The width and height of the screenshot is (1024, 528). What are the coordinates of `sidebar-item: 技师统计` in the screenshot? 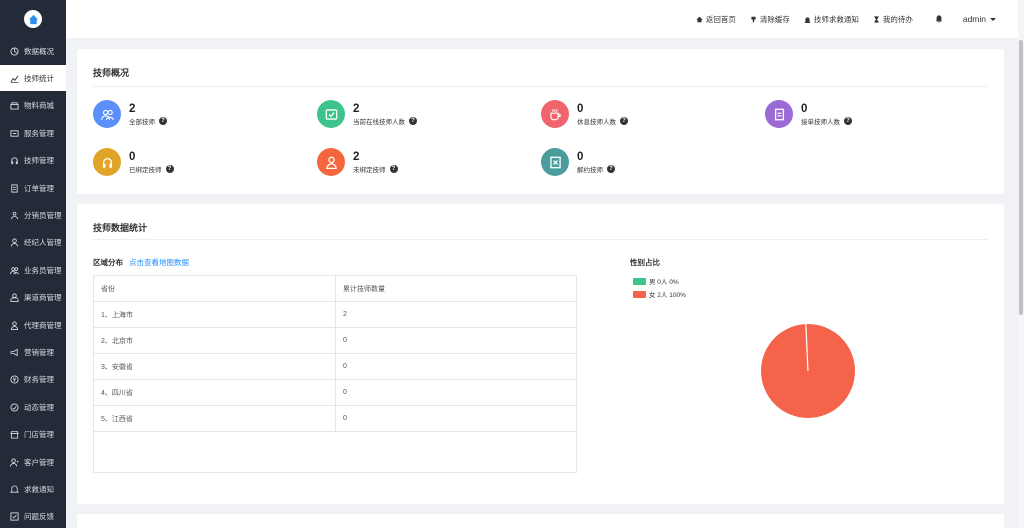 It's located at (33, 78).